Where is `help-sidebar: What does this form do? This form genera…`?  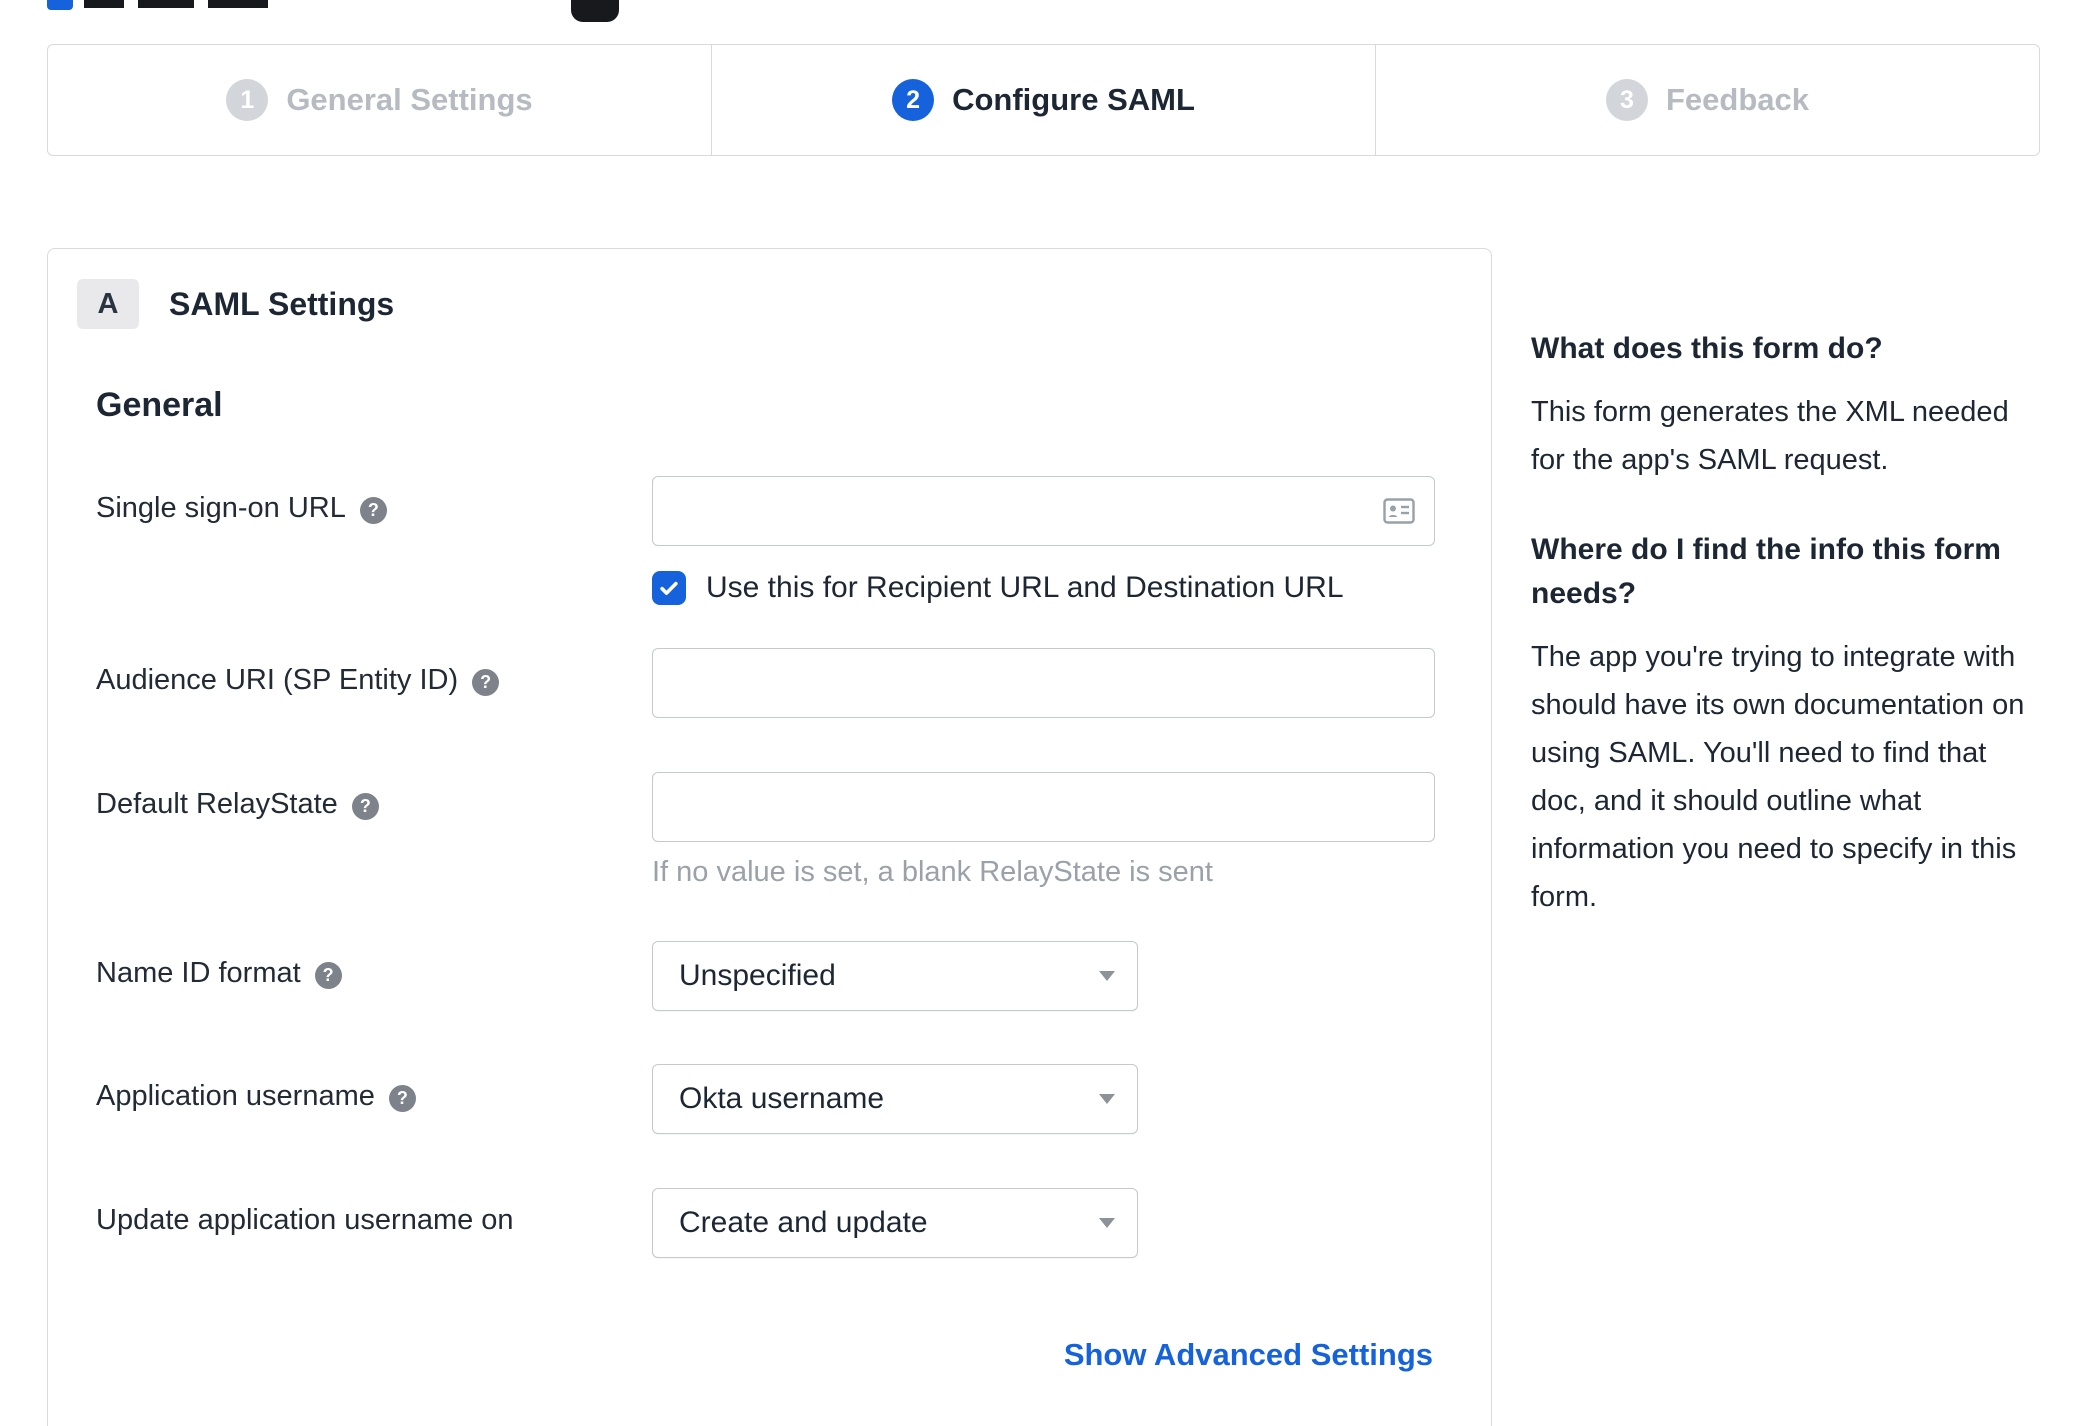 help-sidebar: What does this form do? This form genera… is located at coordinates (1781, 624).